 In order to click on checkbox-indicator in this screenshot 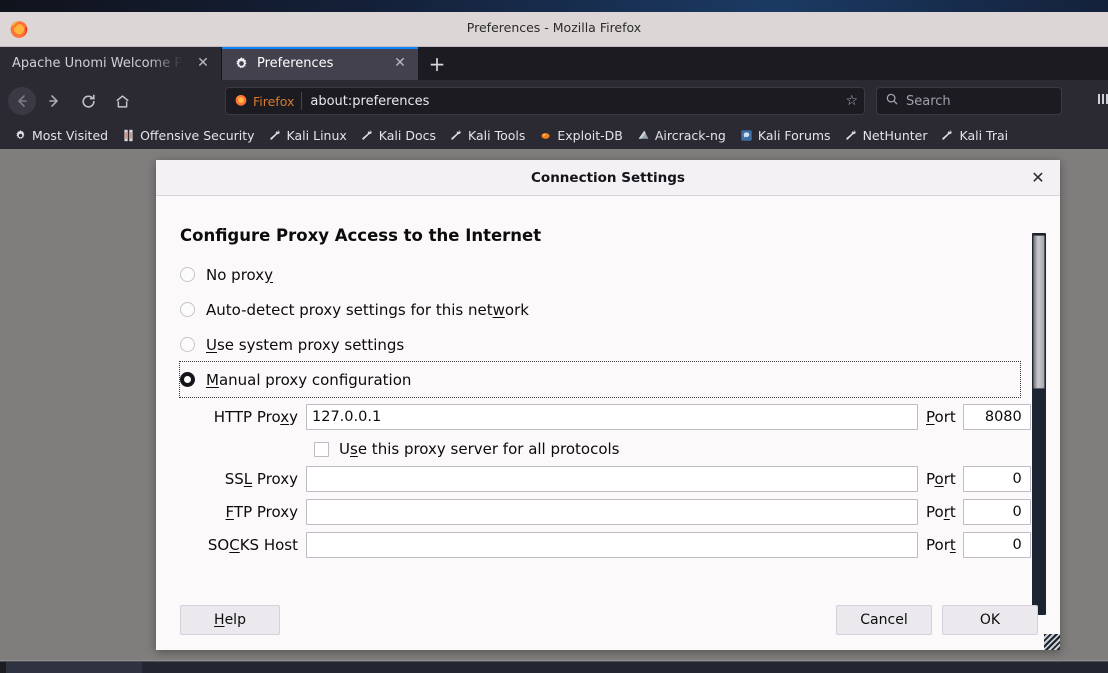, I will do `click(321, 449)`.